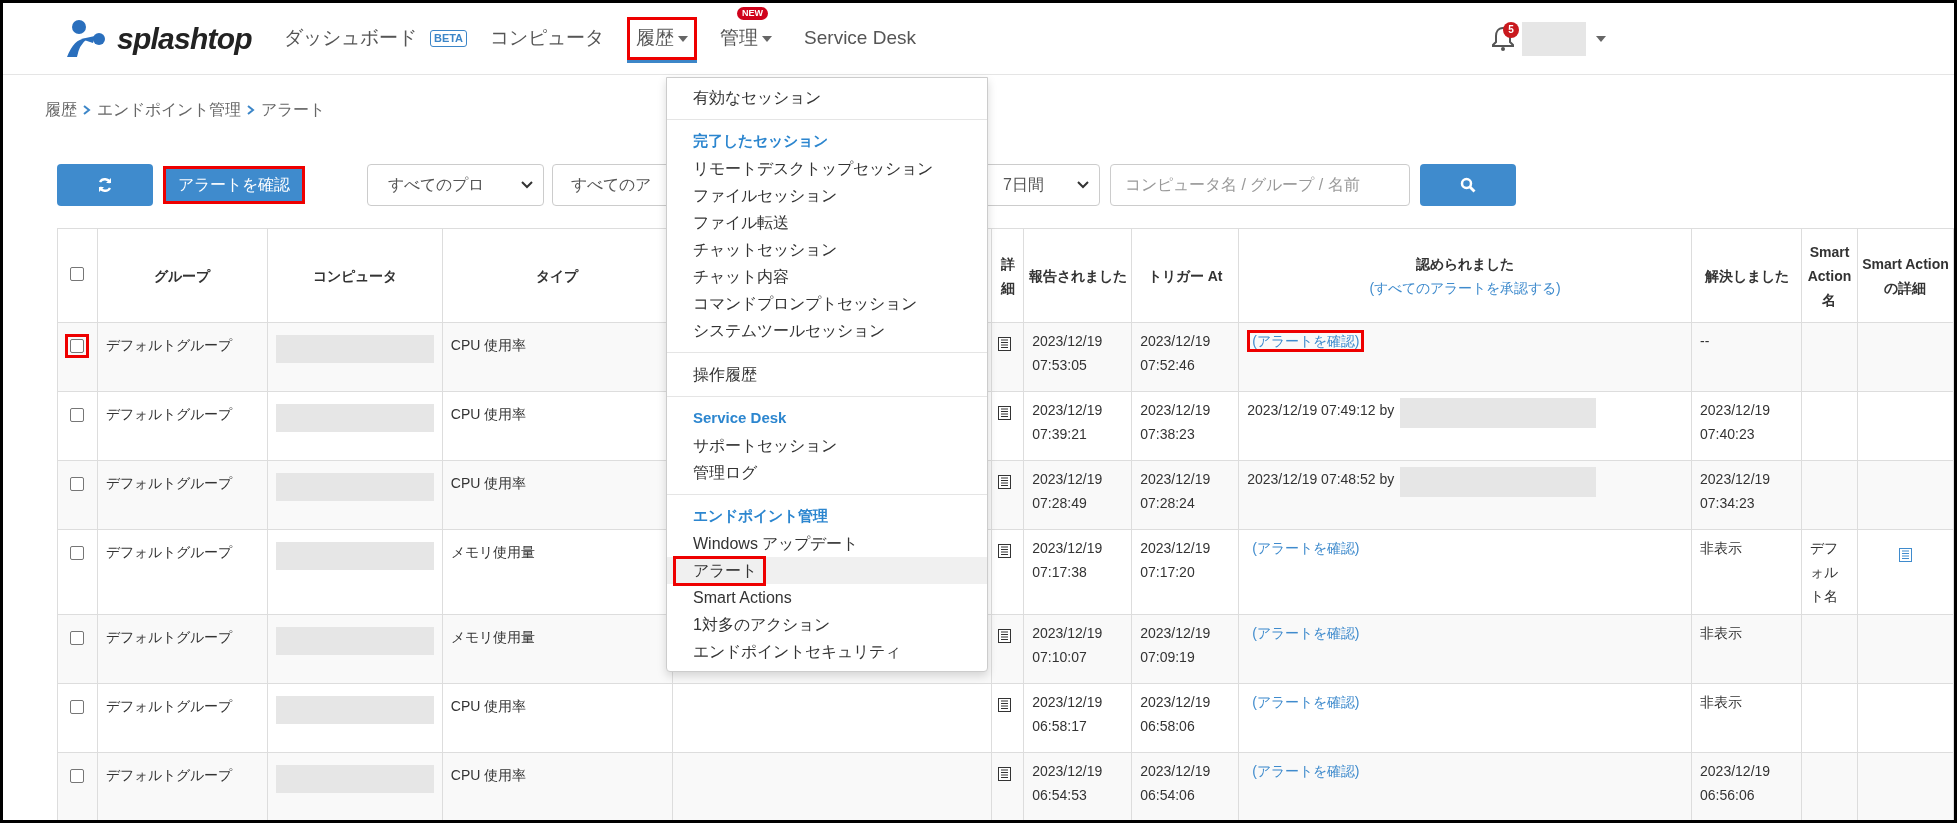 The image size is (1957, 823). Describe the element at coordinates (1705, 341) in the screenshot. I see `table-cell: --` at that location.